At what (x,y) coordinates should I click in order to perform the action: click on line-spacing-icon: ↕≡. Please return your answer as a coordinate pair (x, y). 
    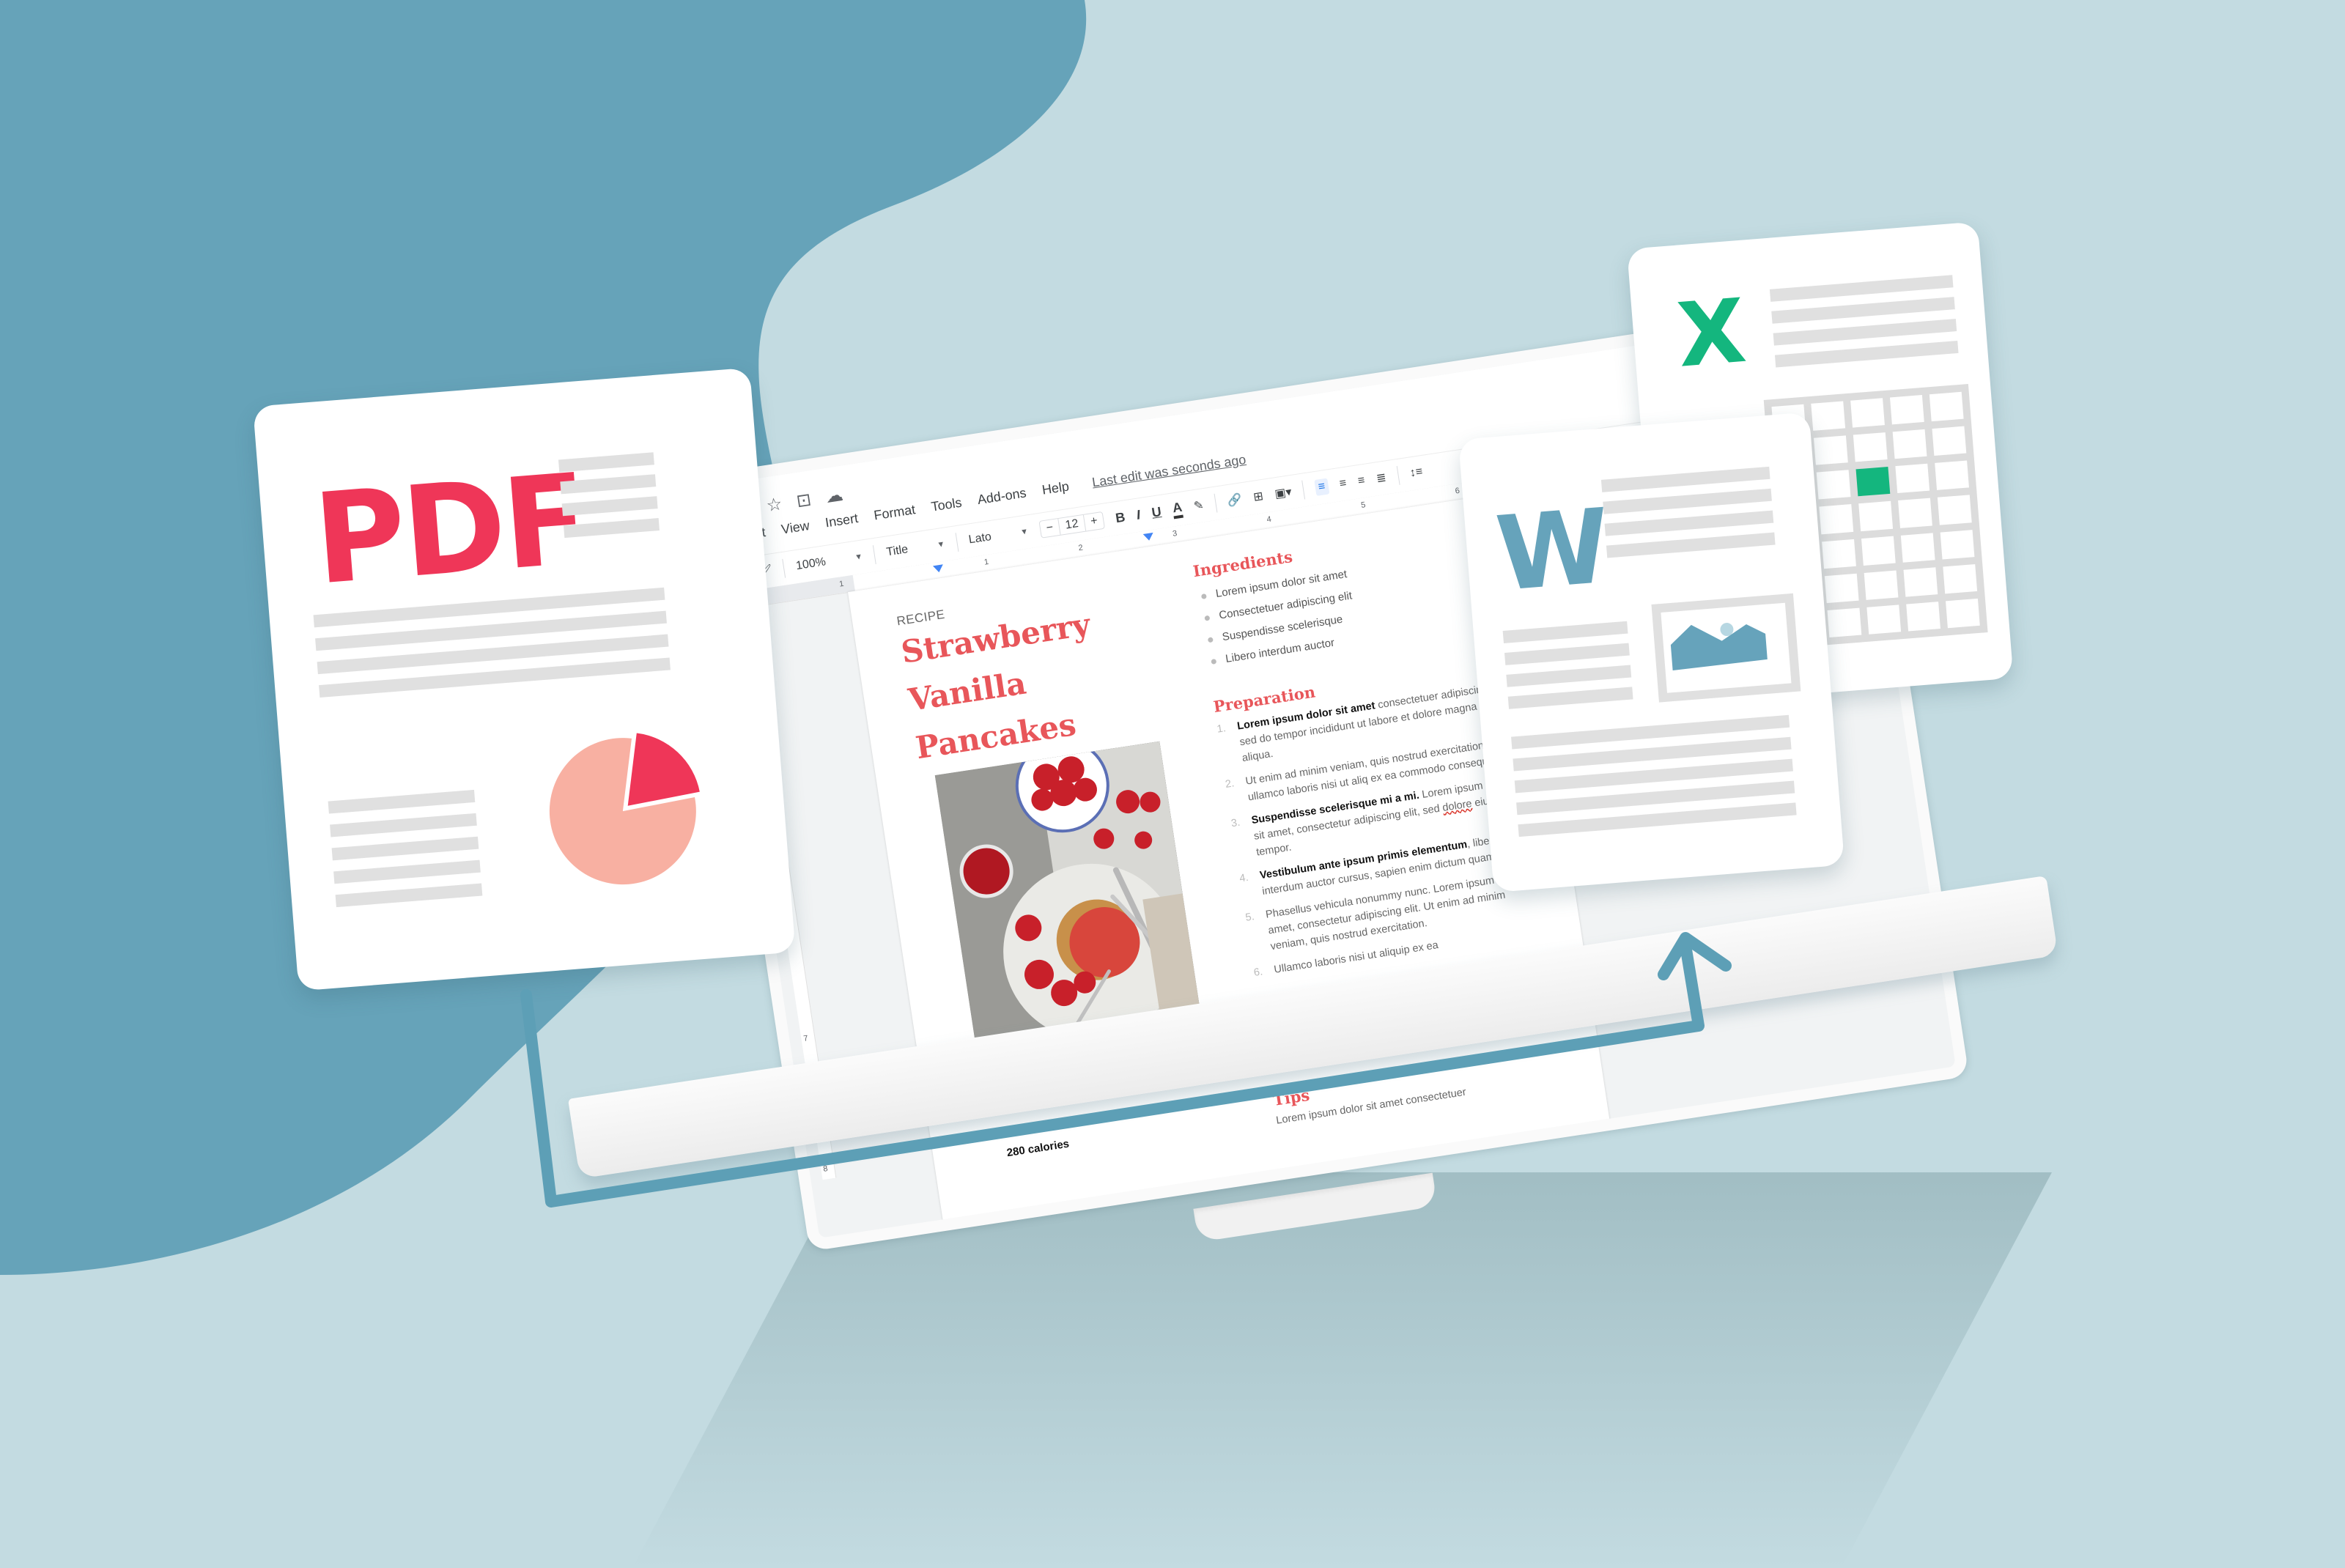
    Looking at the image, I should click on (1416, 472).